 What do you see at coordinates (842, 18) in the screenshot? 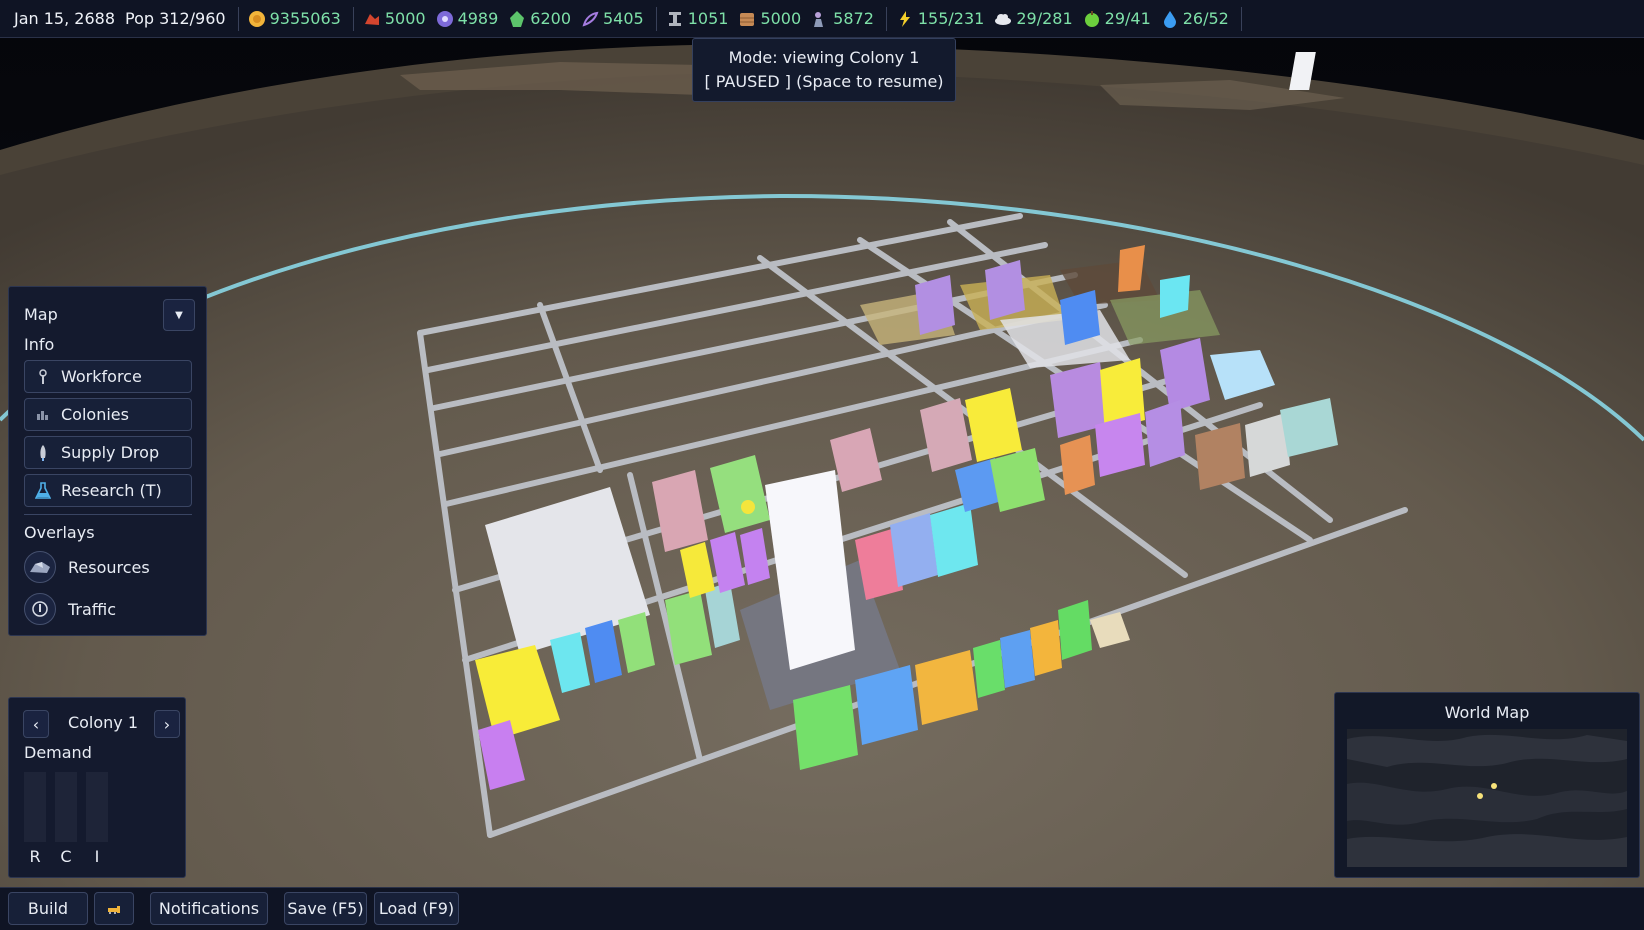
I see `resource-workers: 5872` at bounding box center [842, 18].